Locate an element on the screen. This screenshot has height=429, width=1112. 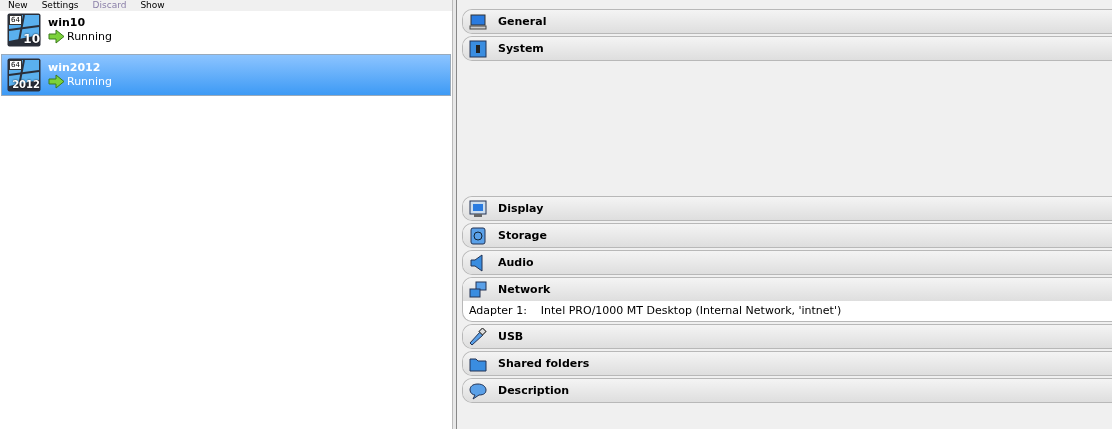
section-header: Storage is located at coordinates (787, 235).